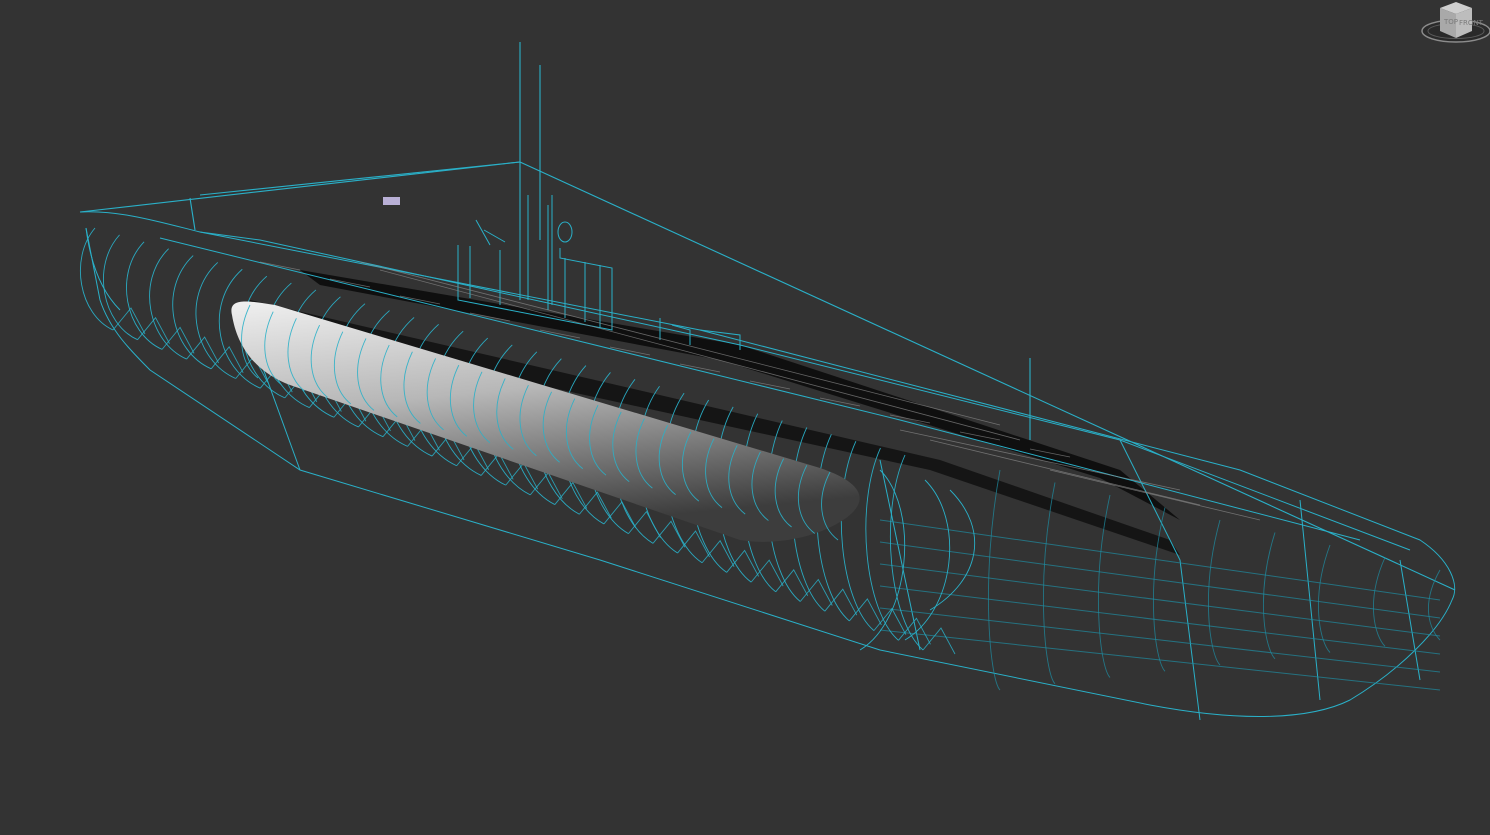 Image resolution: width=1490 pixels, height=835 pixels. I want to click on periscope-head, so click(565, 232).